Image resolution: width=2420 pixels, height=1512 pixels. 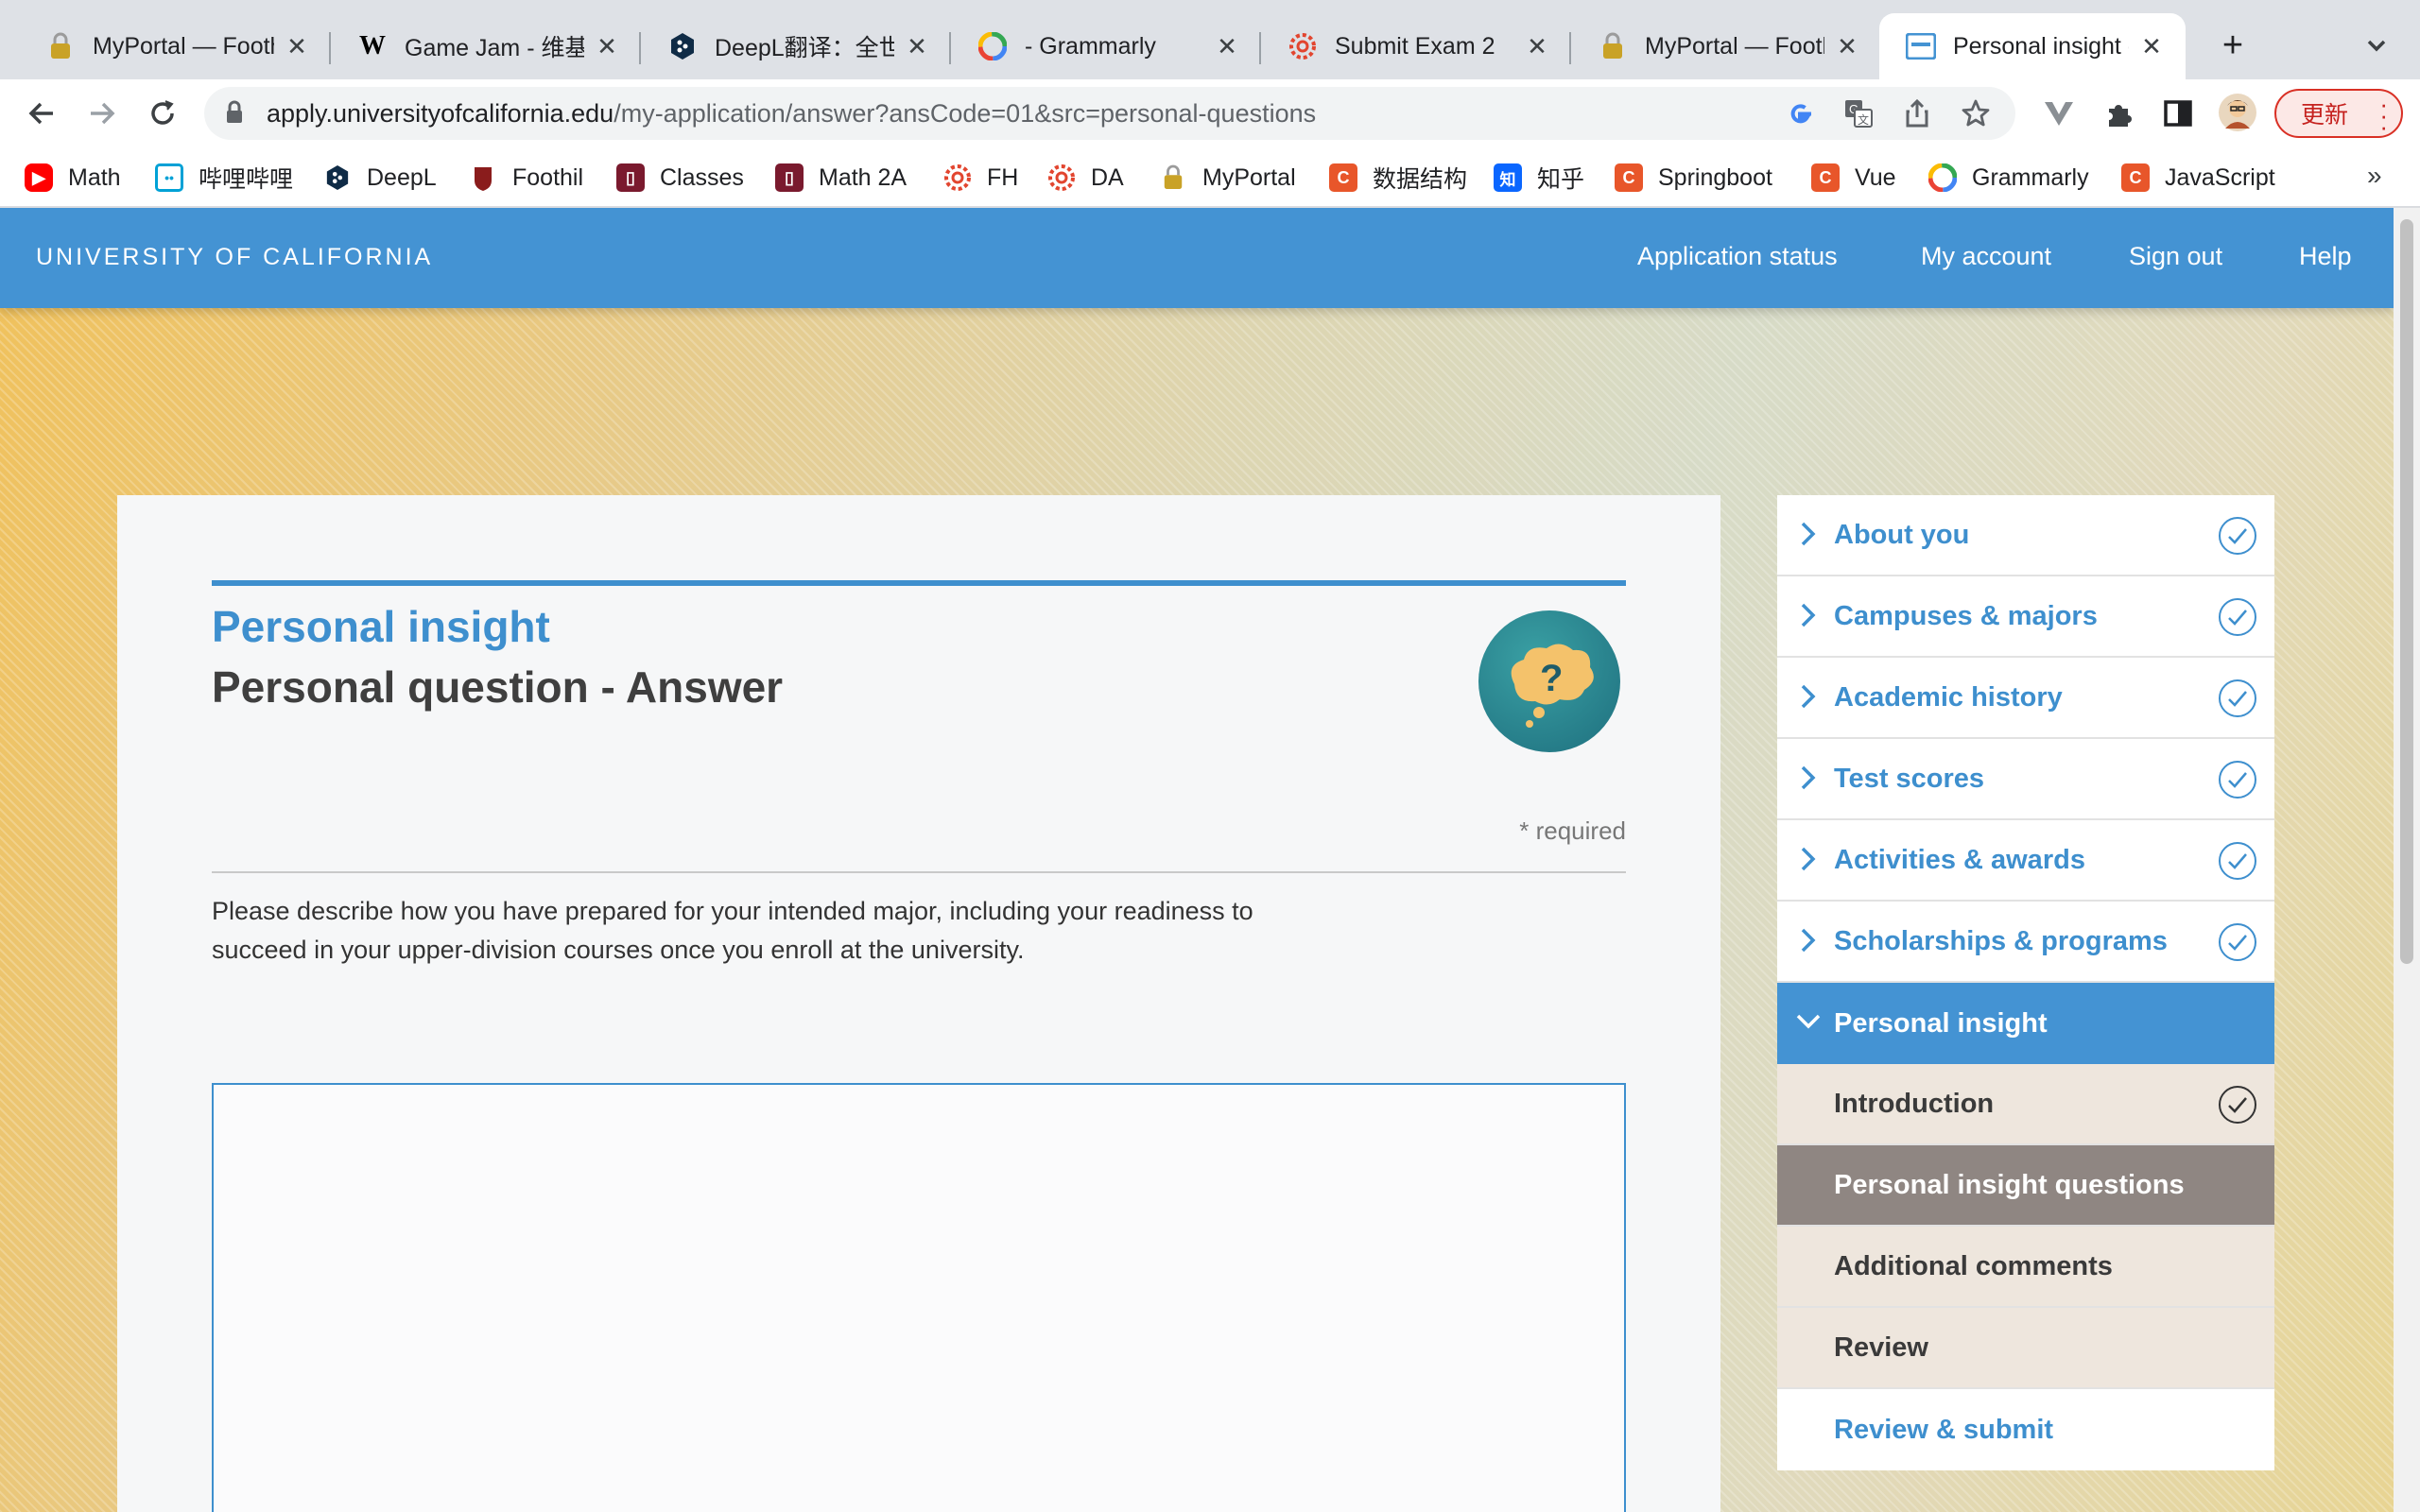 What do you see at coordinates (486, 46) in the screenshot?
I see `tab-game-jam: W Game Jam - 维基百 ✕` at bounding box center [486, 46].